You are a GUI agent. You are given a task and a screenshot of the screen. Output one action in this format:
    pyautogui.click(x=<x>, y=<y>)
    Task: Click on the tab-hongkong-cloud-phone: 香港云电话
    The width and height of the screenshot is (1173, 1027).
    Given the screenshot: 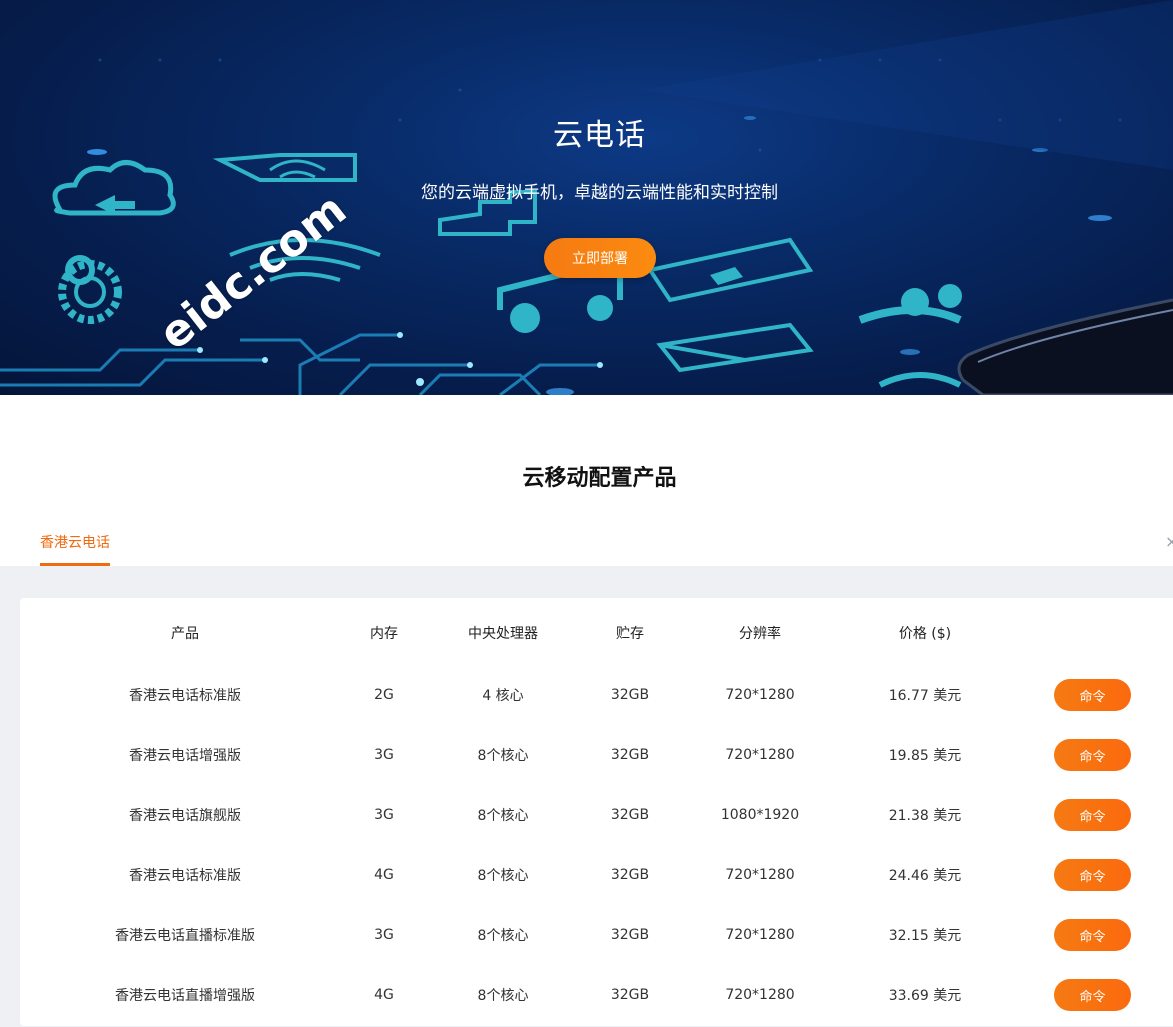 What is the action you would take?
    pyautogui.click(x=75, y=548)
    